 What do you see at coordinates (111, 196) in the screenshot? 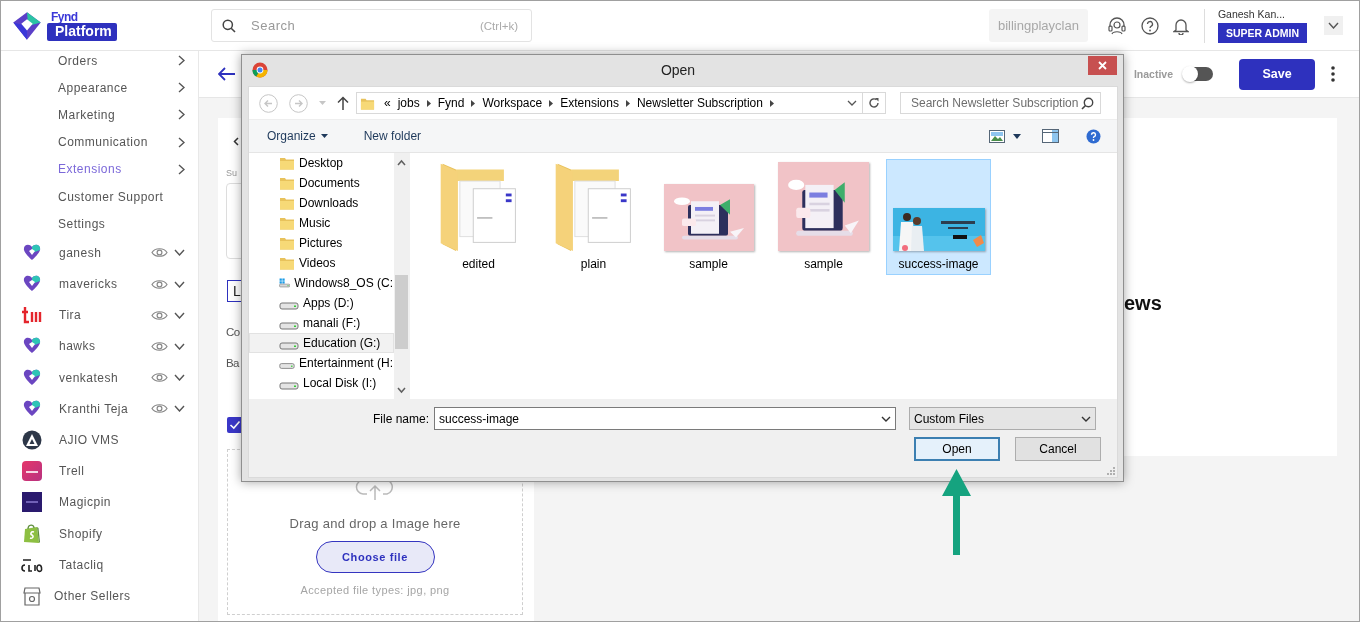
I see `nav-item-label: Customer Support` at bounding box center [111, 196].